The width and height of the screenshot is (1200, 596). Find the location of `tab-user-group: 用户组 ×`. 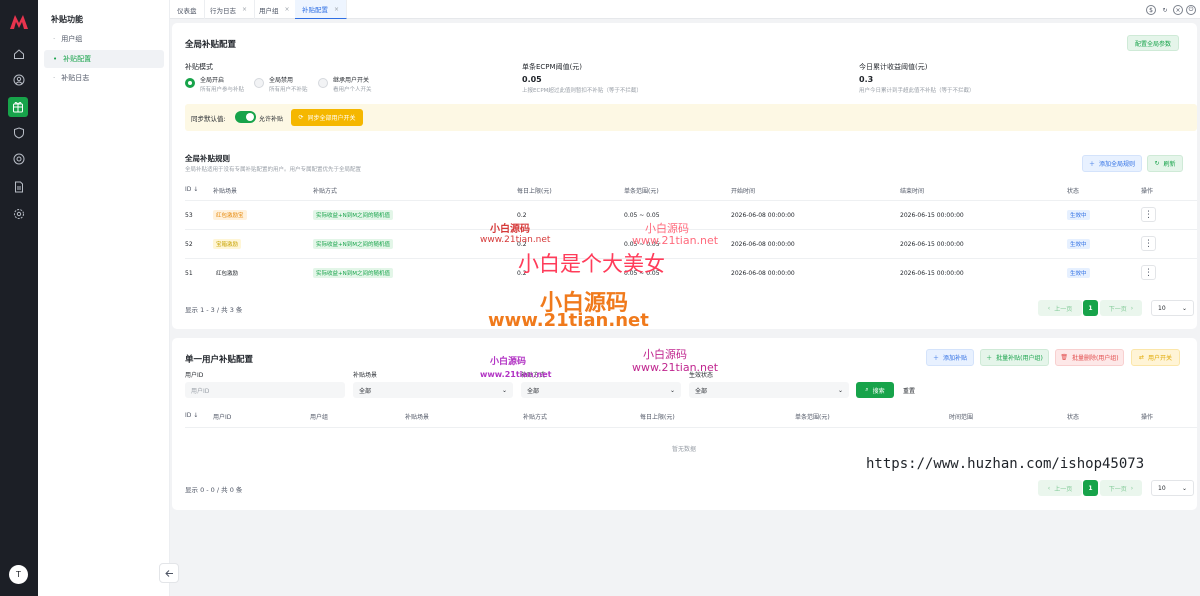

tab-user-group: 用户组 × is located at coordinates (275, 9).